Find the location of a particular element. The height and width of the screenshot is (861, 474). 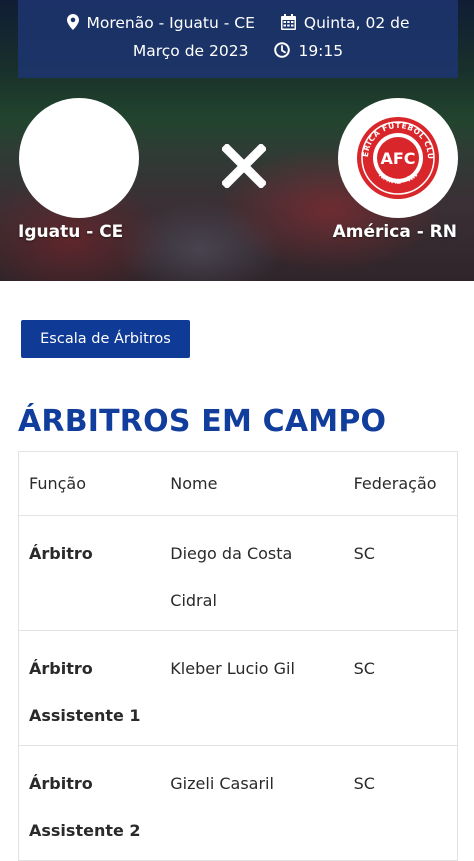

table-header-row: Função Nome Federação is located at coordinates (238, 483).